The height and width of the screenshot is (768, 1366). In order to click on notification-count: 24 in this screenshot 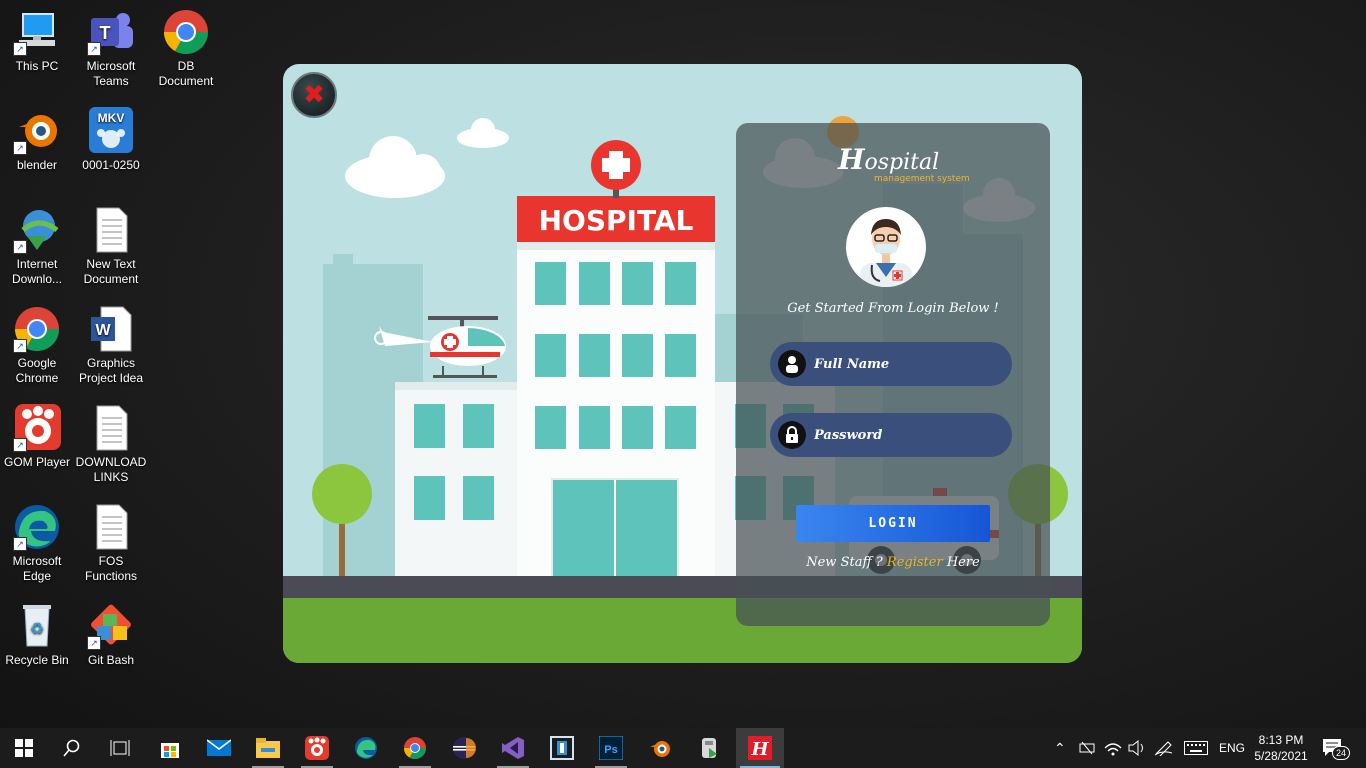, I will do `click(1341, 753)`.